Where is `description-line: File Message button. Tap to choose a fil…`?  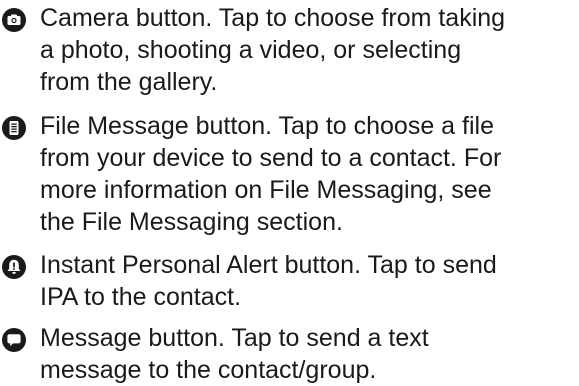
description-line: File Message button. Tap to choose a fil… is located at coordinates (267, 126).